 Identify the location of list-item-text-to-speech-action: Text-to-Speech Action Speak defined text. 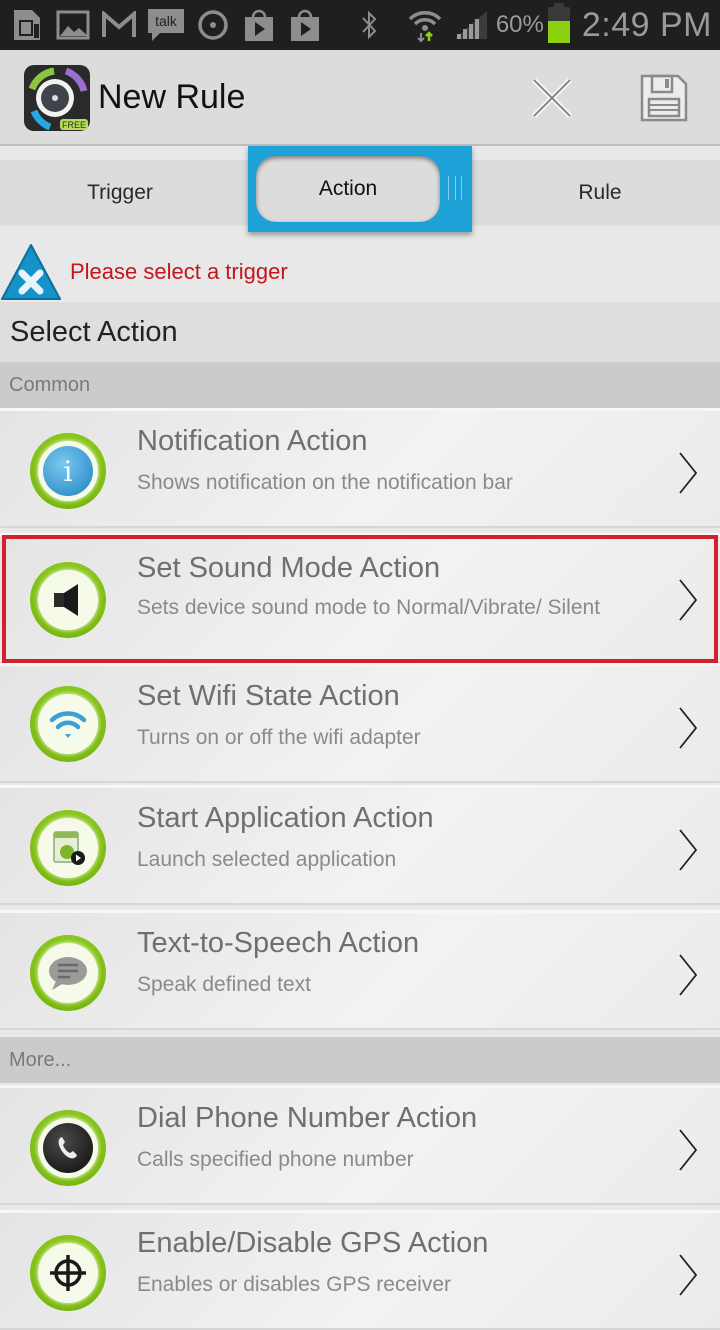
(360, 970).